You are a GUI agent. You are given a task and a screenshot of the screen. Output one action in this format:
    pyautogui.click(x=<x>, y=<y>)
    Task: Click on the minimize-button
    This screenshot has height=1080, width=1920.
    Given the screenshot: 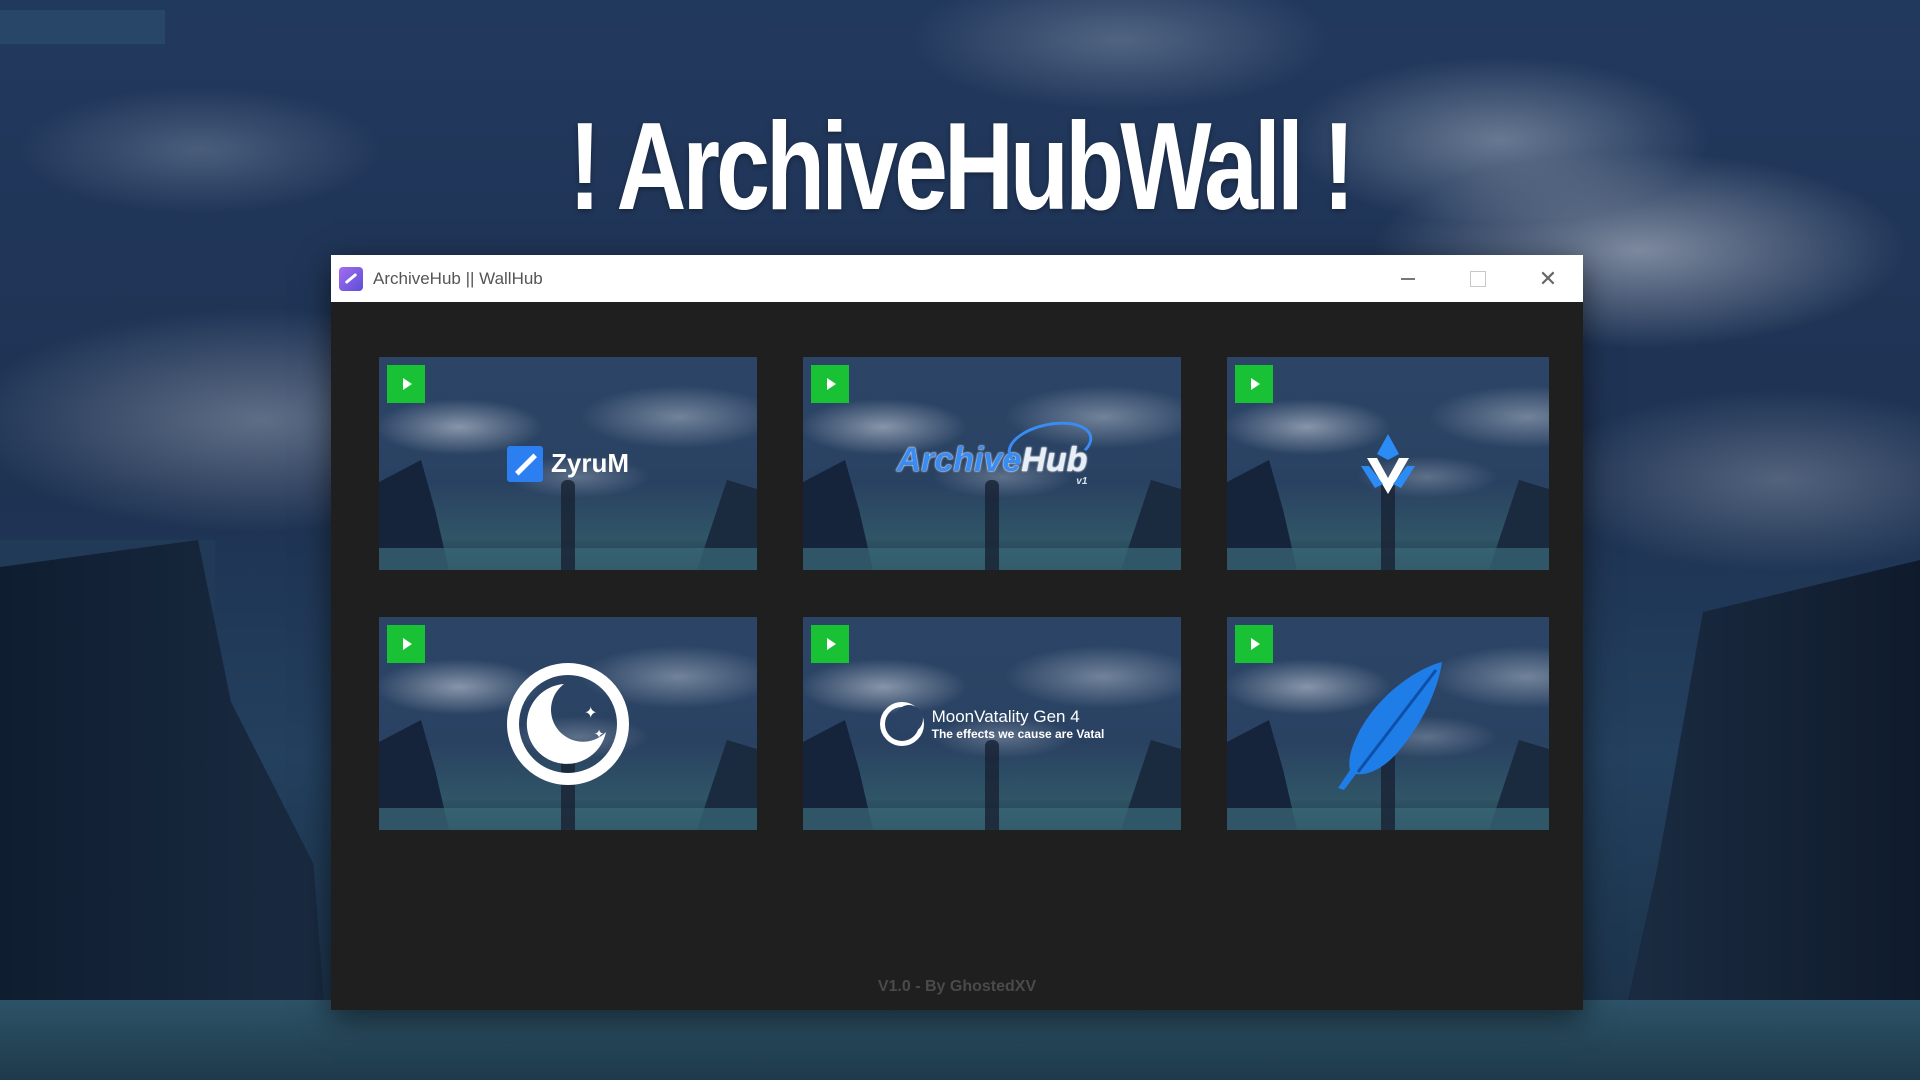 What is the action you would take?
    pyautogui.click(x=1408, y=278)
    